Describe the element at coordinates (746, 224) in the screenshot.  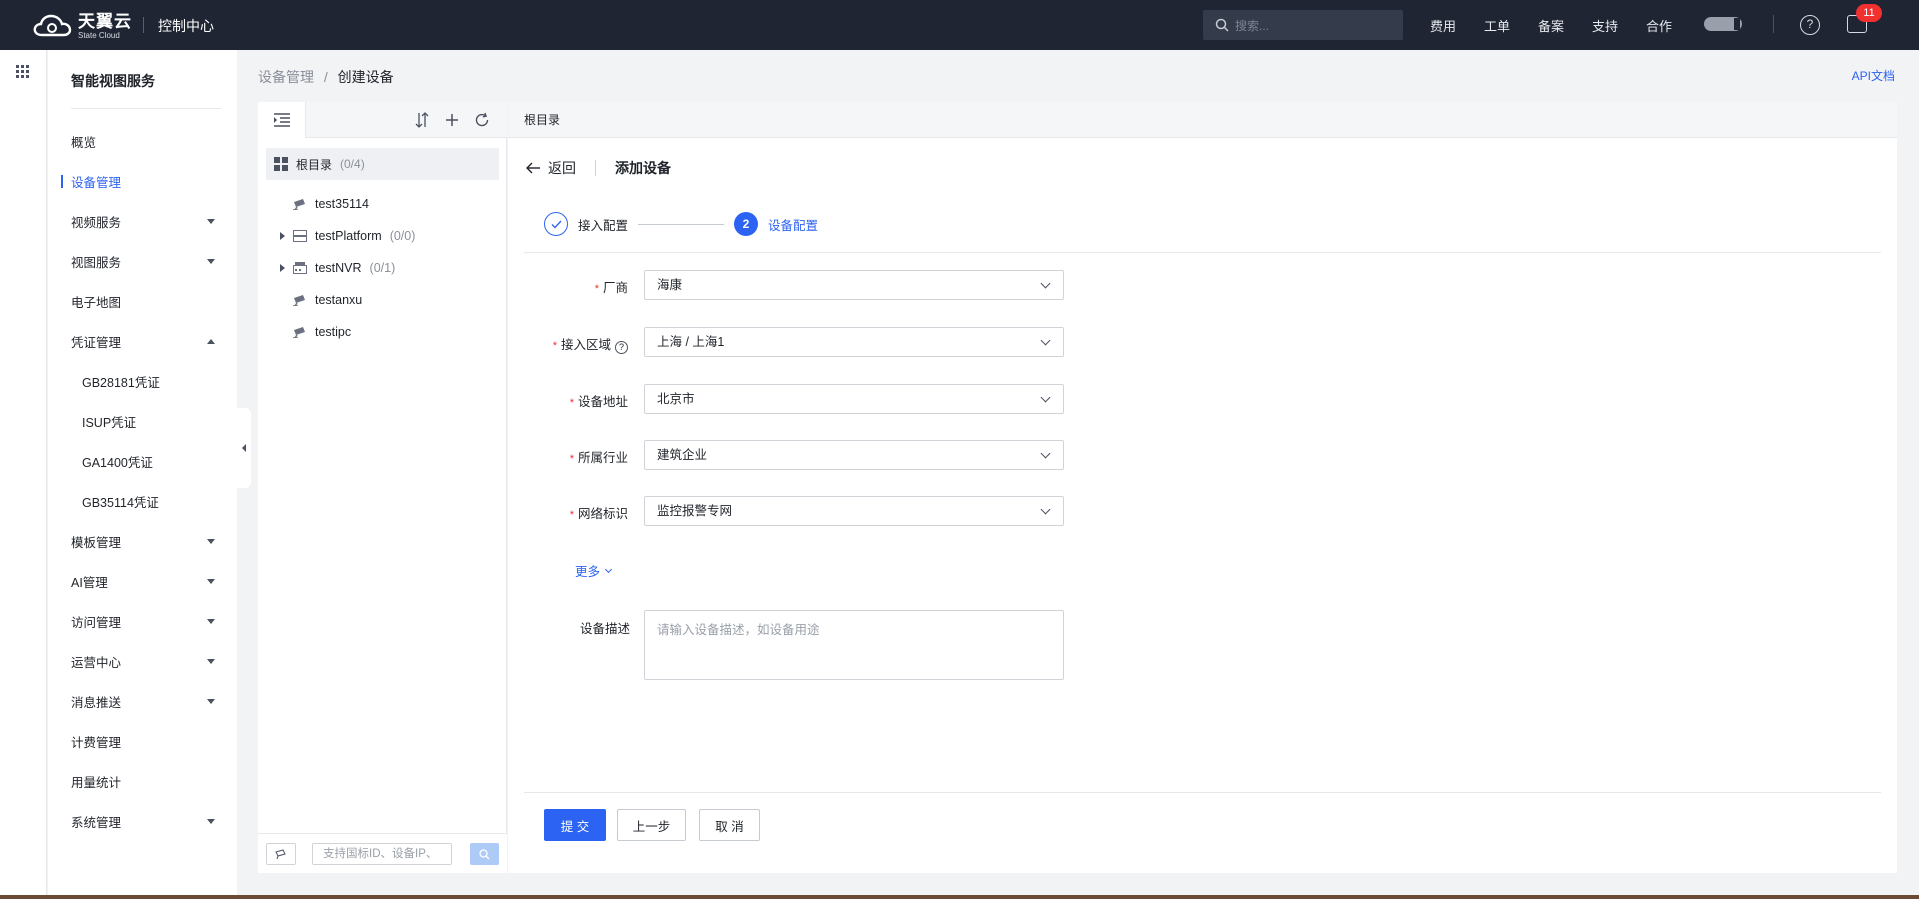
I see `step-2-number: 2` at that location.